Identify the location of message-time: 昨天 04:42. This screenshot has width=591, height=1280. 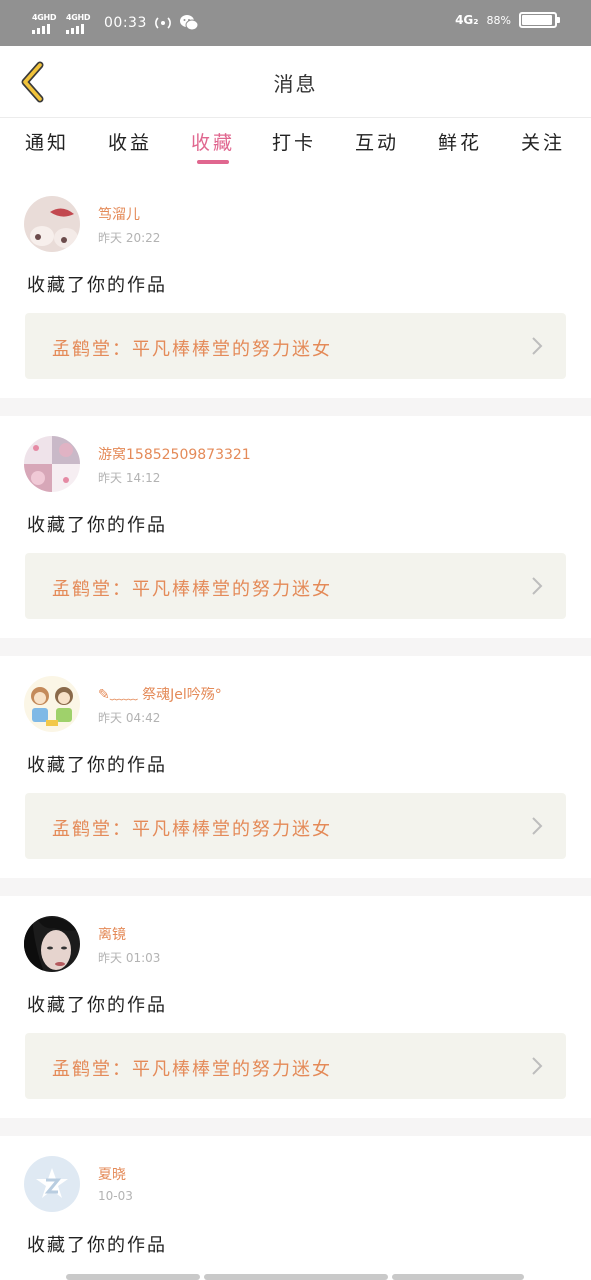
(129, 718).